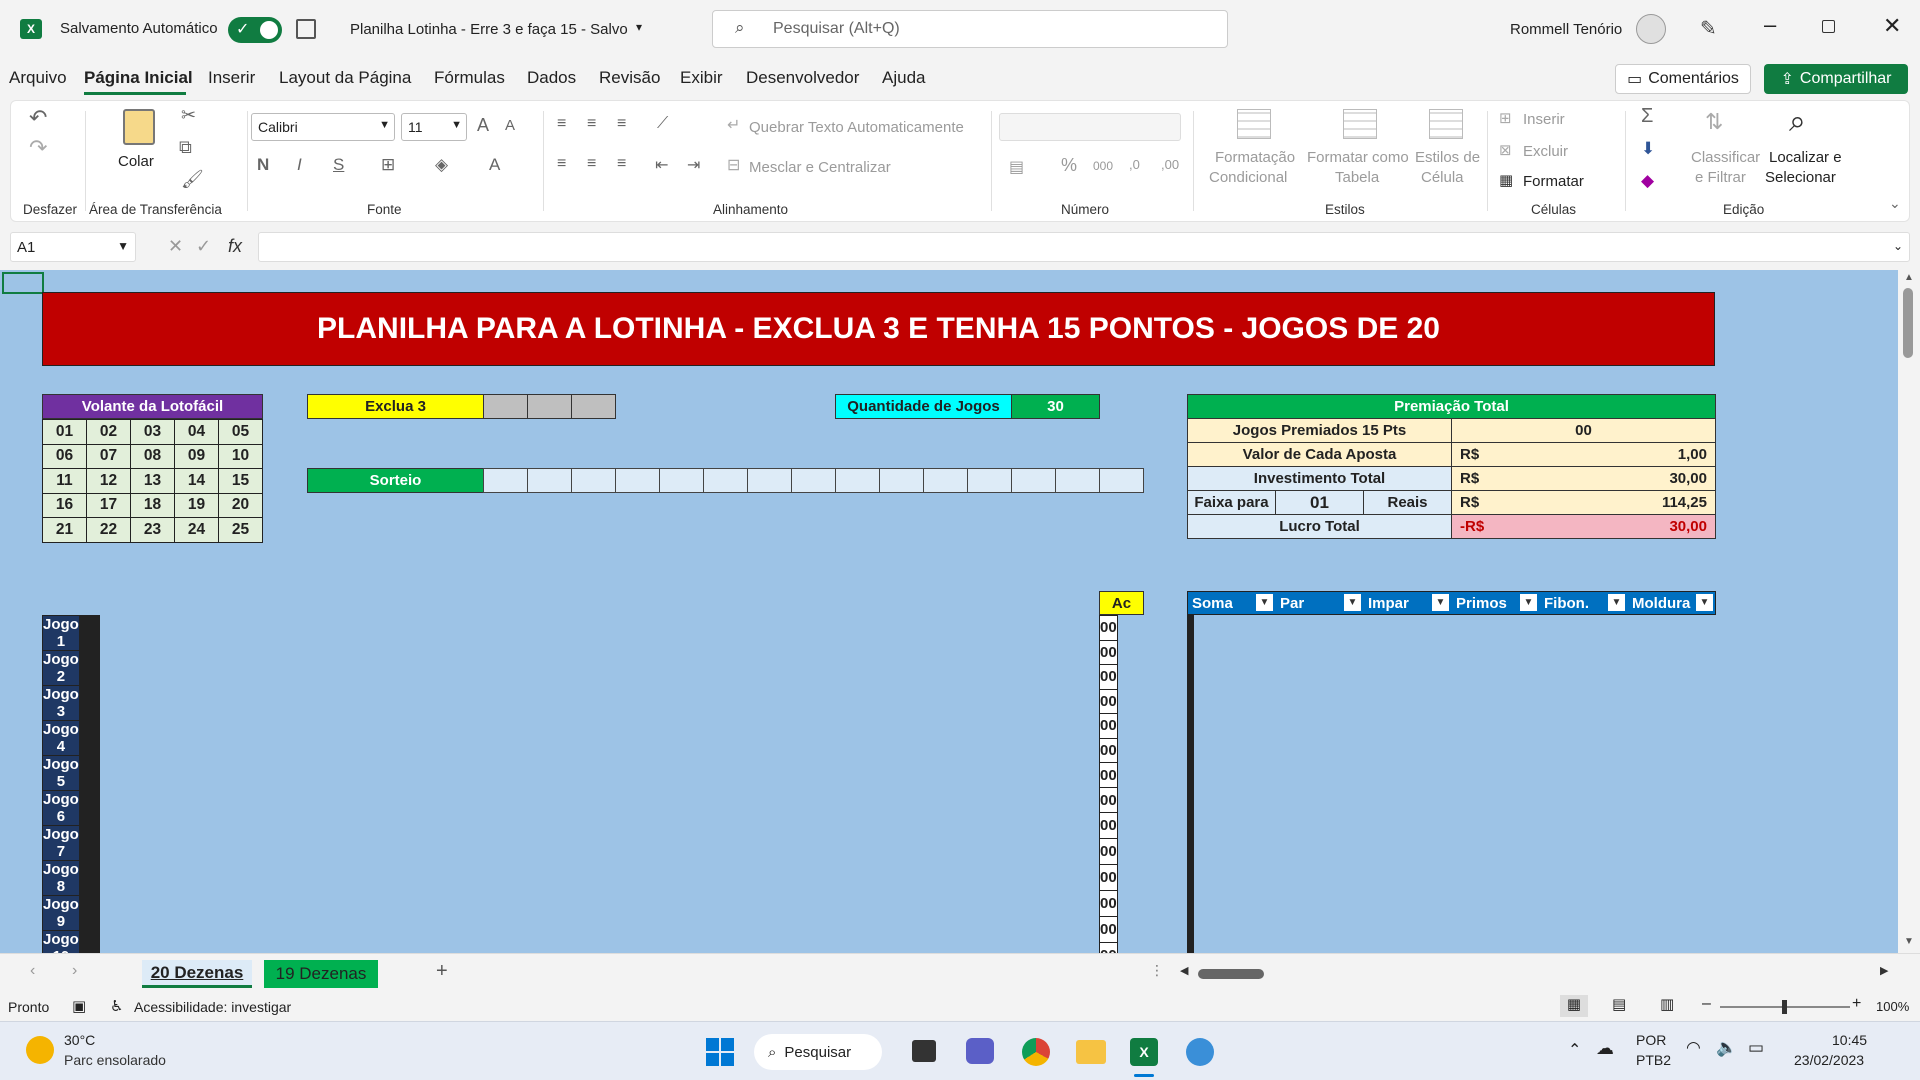  Describe the element at coordinates (434, 127) in the screenshot. I see `font-size-select: 11 ▼` at that location.